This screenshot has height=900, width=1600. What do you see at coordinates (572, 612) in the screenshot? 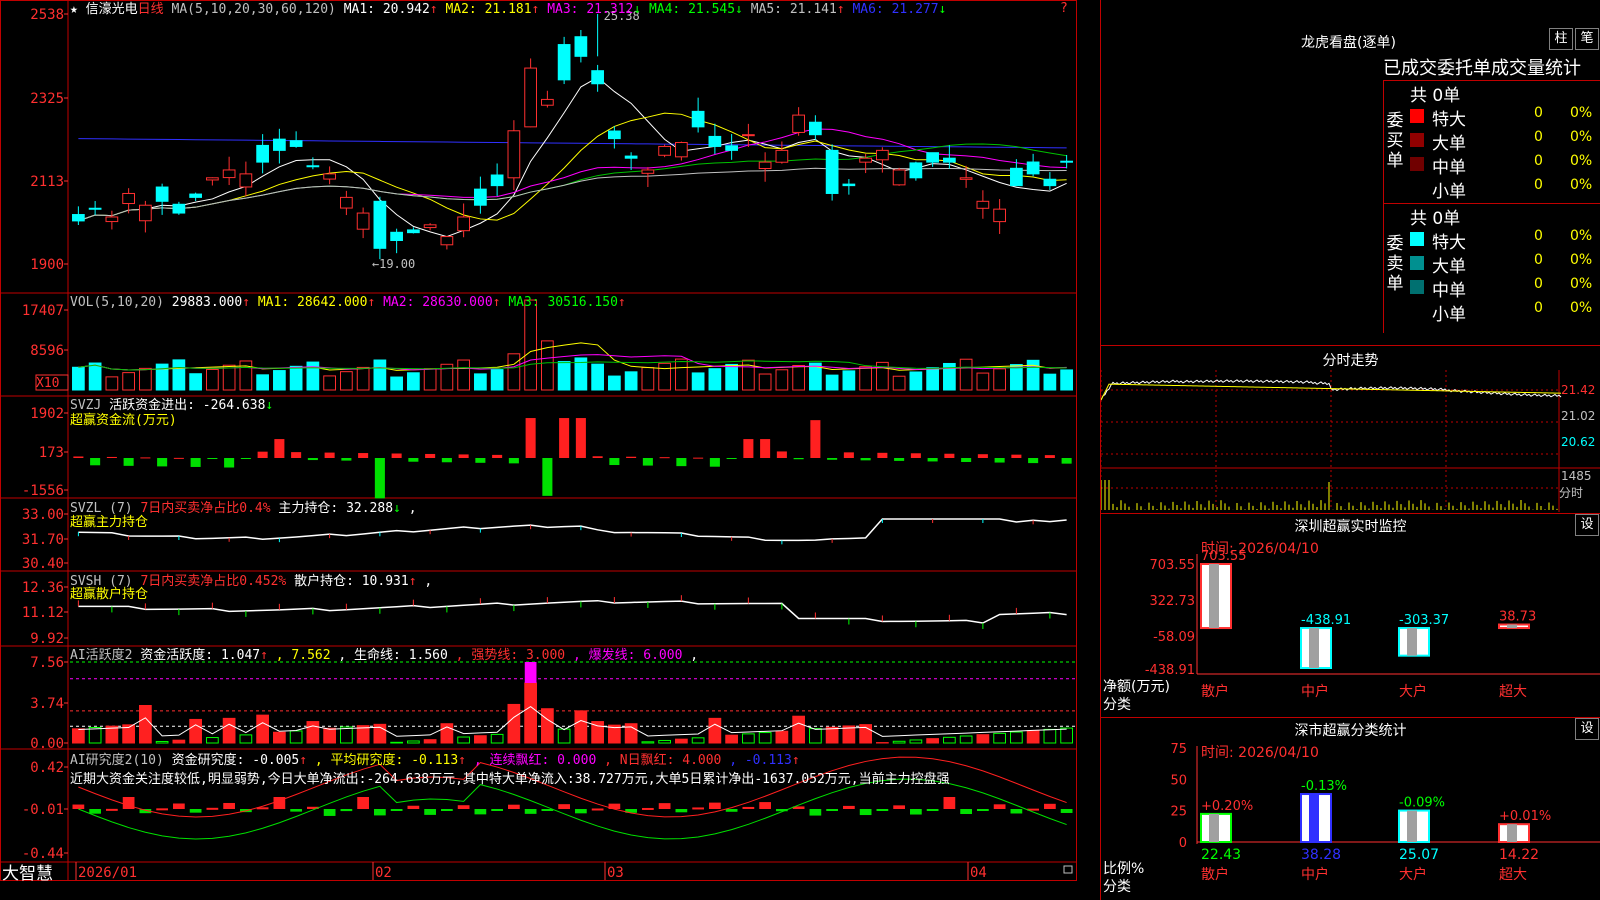
I see `svsh-panel` at bounding box center [572, 612].